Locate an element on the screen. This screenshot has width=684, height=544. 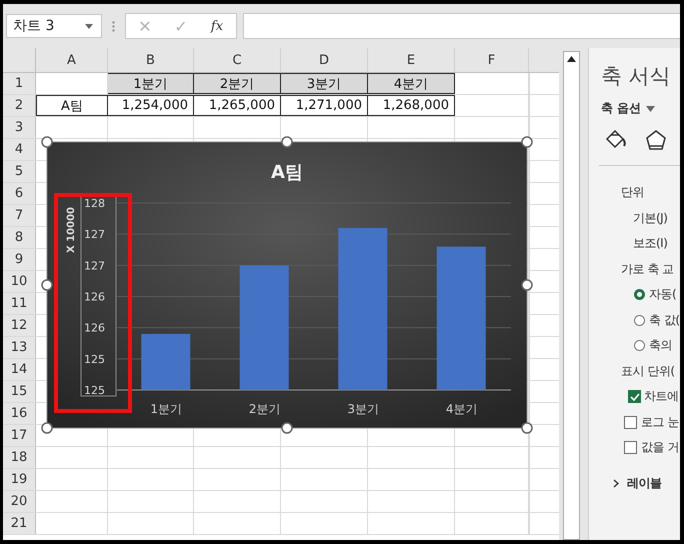
vertical-scrollbar is located at coordinates (571, 295).